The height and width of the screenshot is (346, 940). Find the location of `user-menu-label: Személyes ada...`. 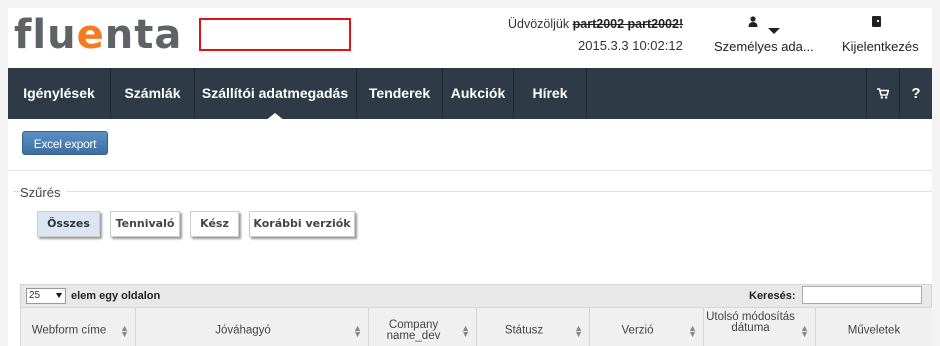

user-menu-label: Személyes ada... is located at coordinates (764, 46).